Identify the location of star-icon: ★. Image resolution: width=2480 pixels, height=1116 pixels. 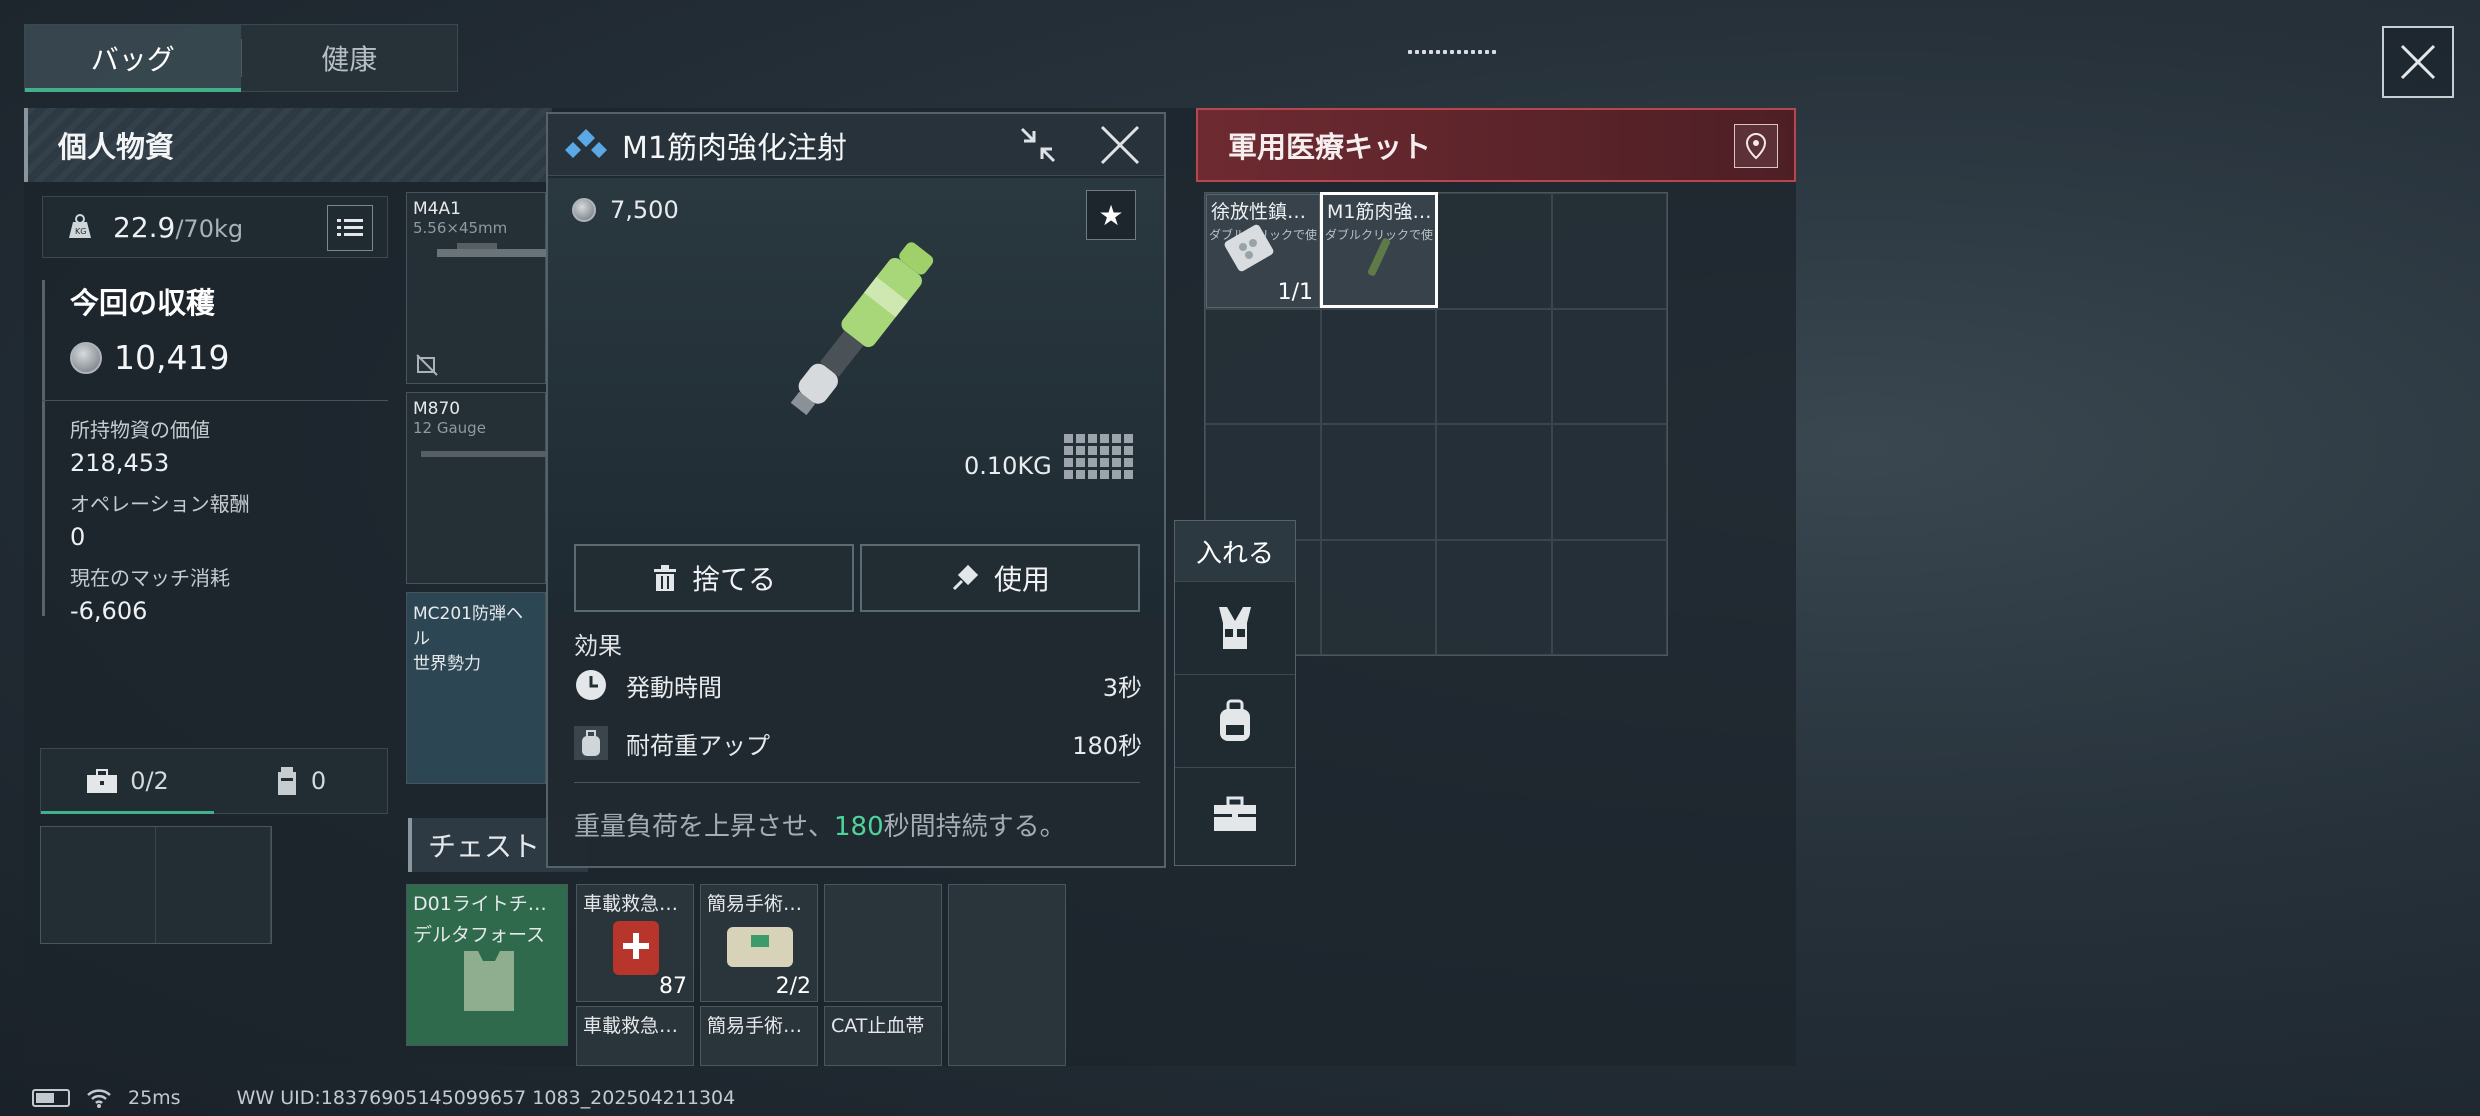
(1111, 215).